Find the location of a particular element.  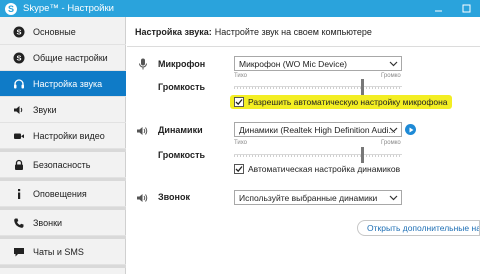

skype-logo-icon: S is located at coordinates (11, 8).